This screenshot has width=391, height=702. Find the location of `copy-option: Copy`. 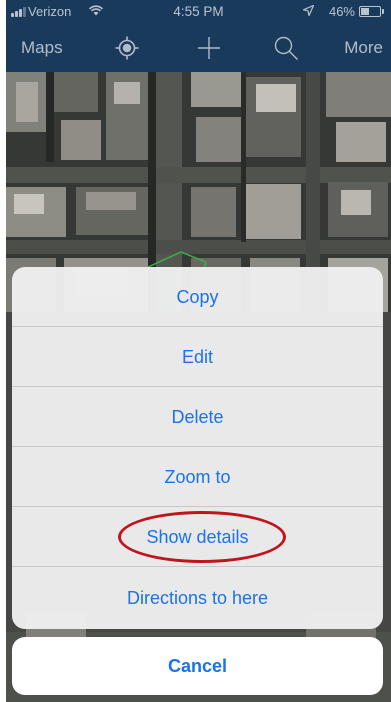

copy-option: Copy is located at coordinates (197, 297).